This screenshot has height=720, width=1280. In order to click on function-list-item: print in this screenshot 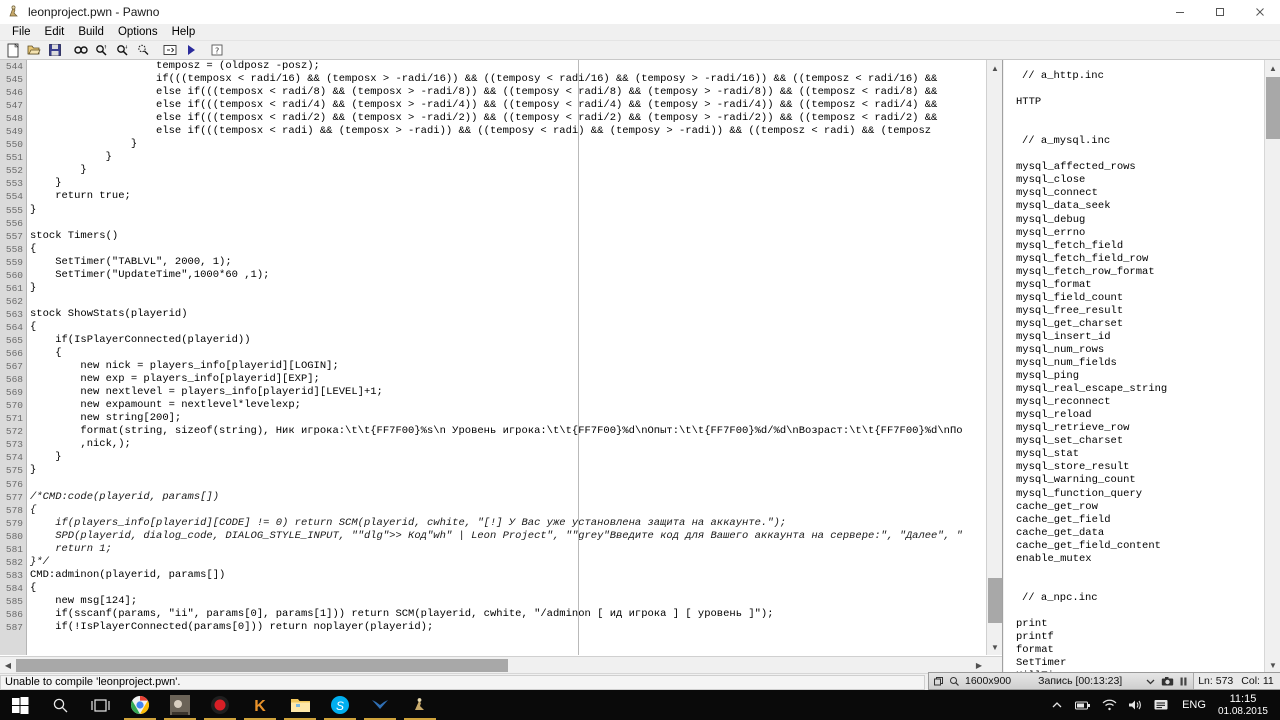, I will do `click(1140, 624)`.